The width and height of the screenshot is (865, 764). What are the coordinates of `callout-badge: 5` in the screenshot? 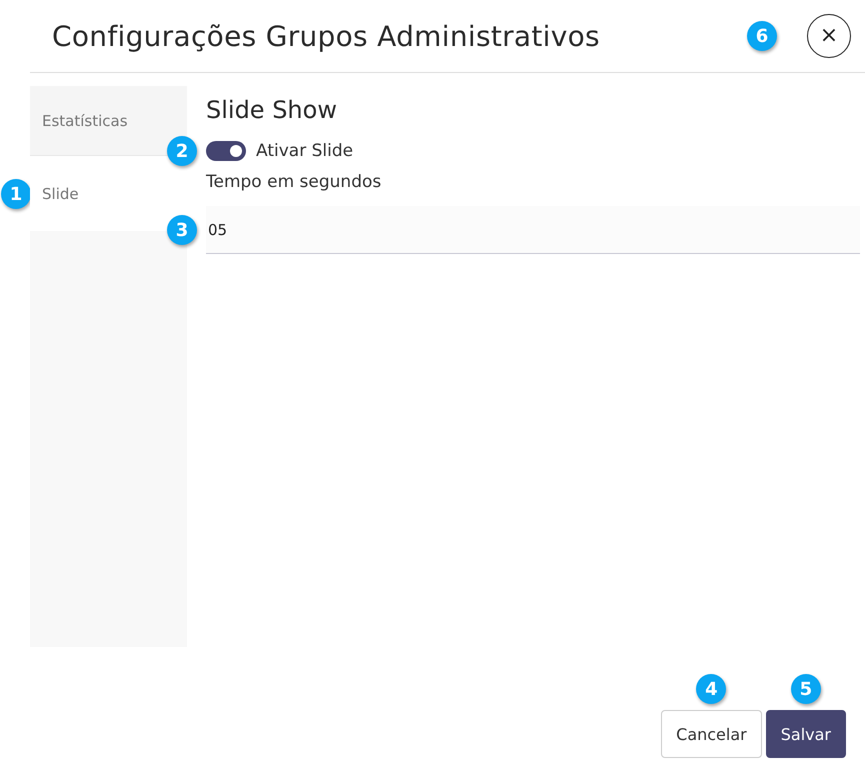 It's located at (805, 689).